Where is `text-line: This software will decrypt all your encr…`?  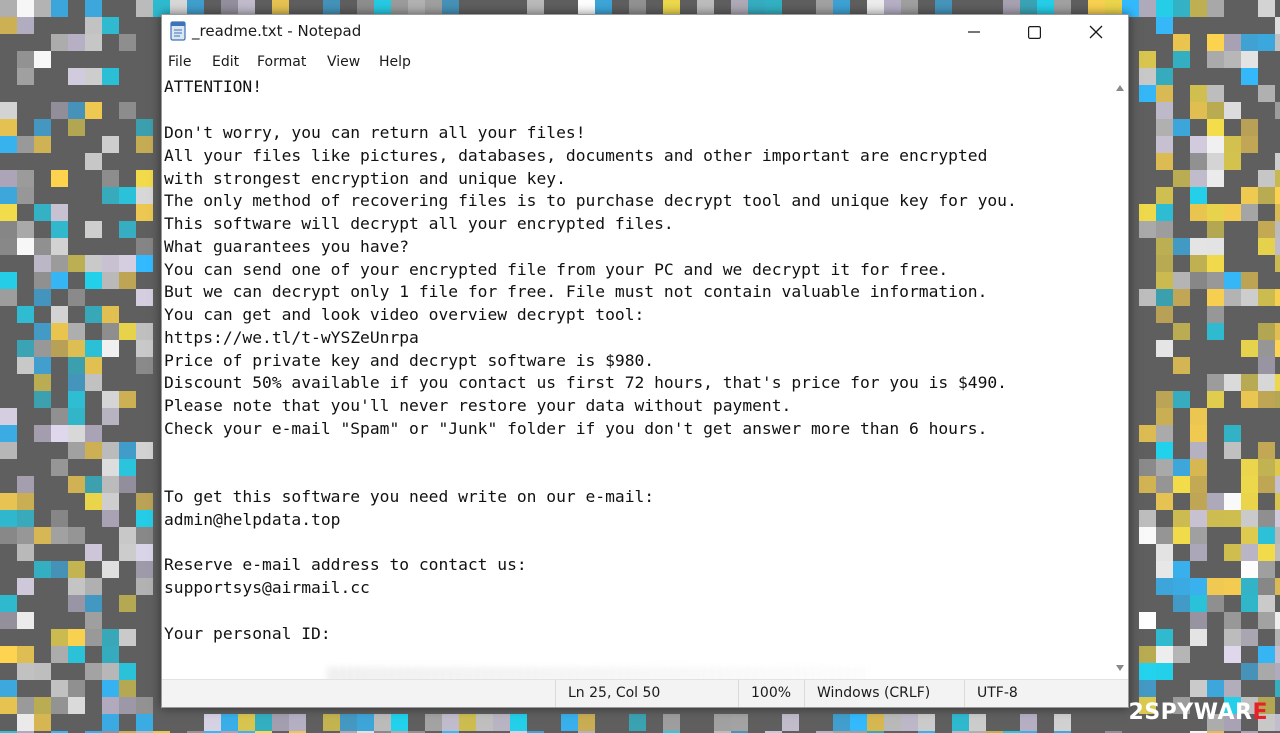 text-line: This software will decrypt all your encr… is located at coordinates (419, 223).